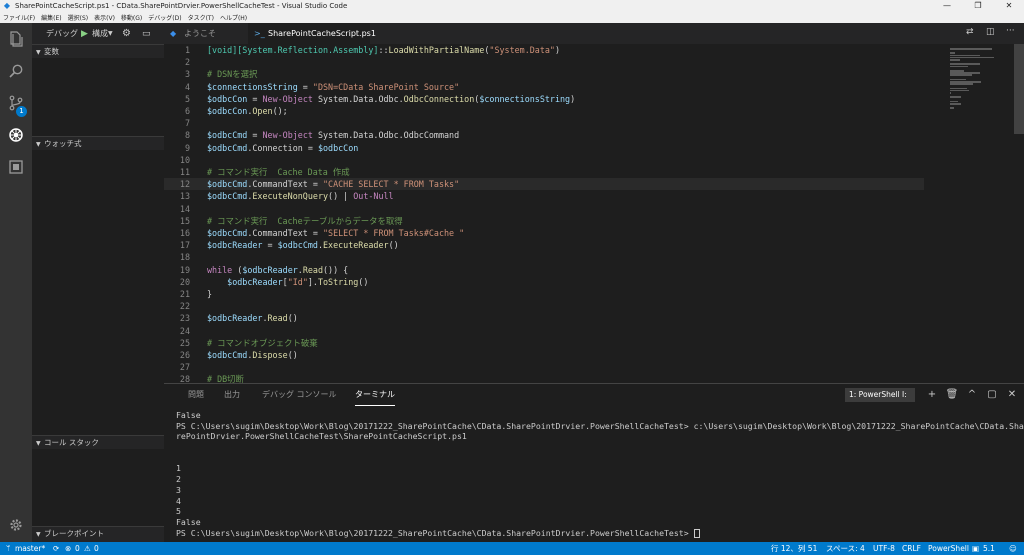 The height and width of the screenshot is (555, 1024). Describe the element at coordinates (1012, 395) in the screenshot. I see `close-panel-icon: ✕` at that location.